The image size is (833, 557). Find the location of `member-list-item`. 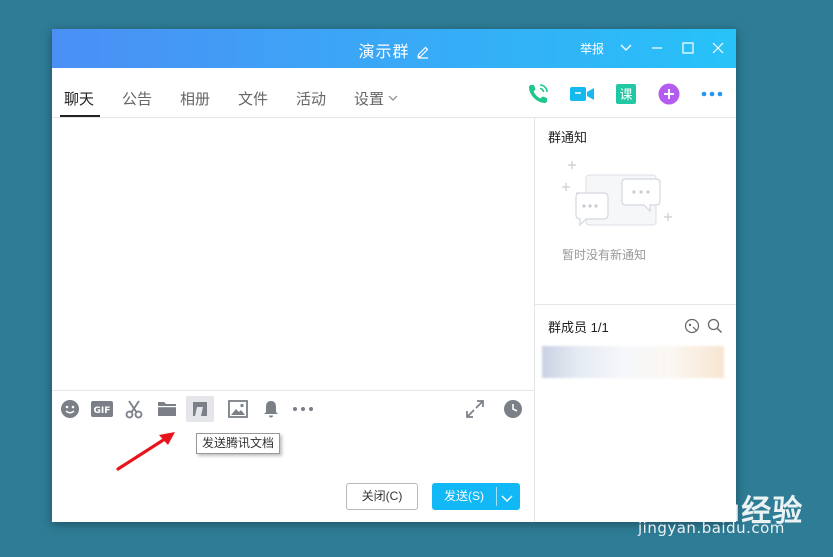

member-list-item is located at coordinates (633, 362).